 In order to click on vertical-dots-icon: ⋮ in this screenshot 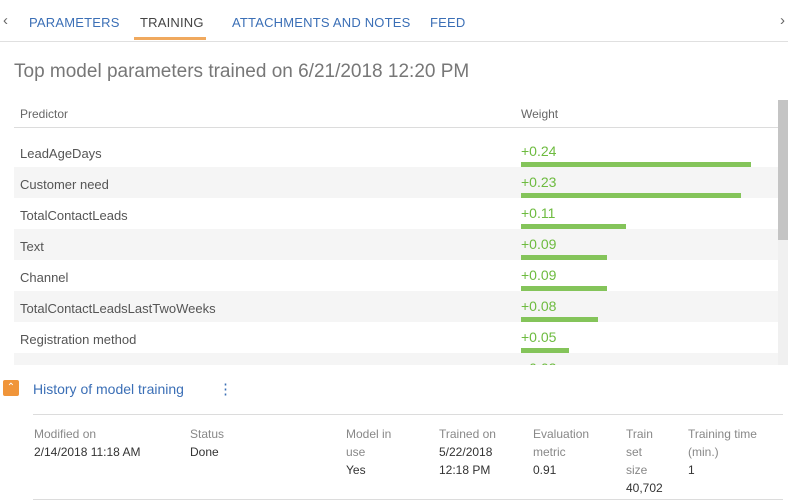, I will do `click(225, 389)`.